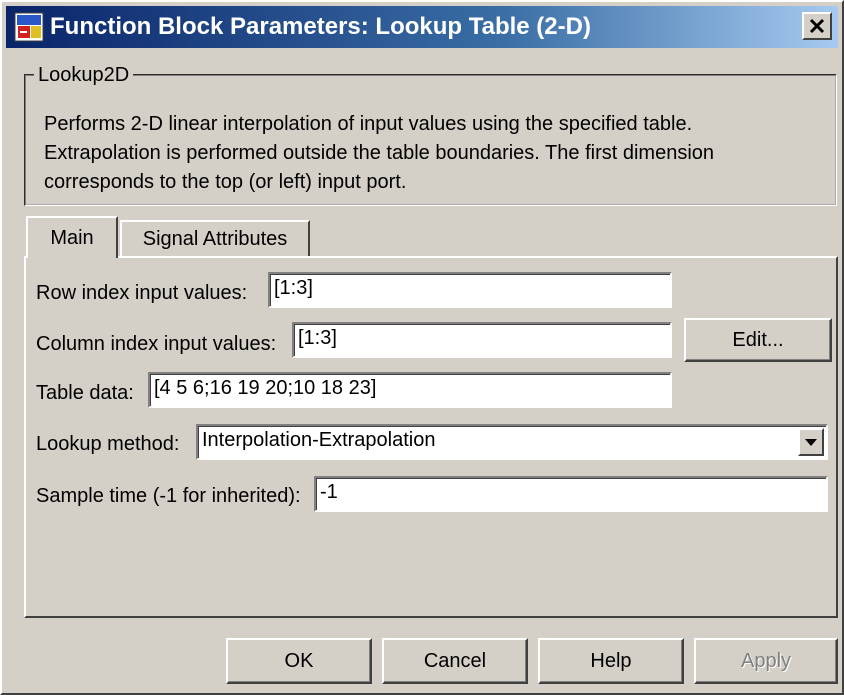  Describe the element at coordinates (168, 496) in the screenshot. I see `sample-time-label: Sample time (-1 for inherited):` at that location.